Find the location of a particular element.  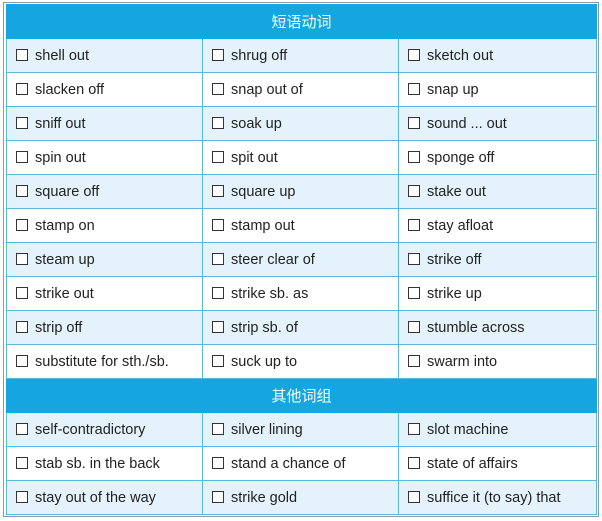

phrase-text: strip sb. of is located at coordinates (264, 327).